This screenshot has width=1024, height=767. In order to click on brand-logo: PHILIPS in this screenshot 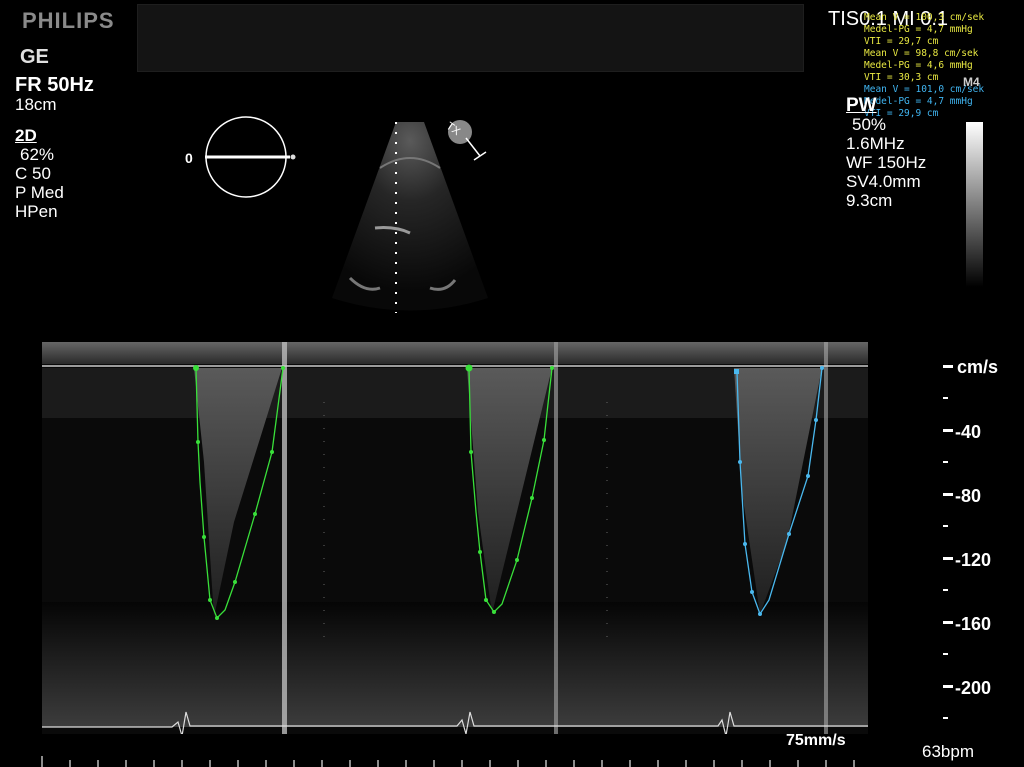, I will do `click(68, 20)`.